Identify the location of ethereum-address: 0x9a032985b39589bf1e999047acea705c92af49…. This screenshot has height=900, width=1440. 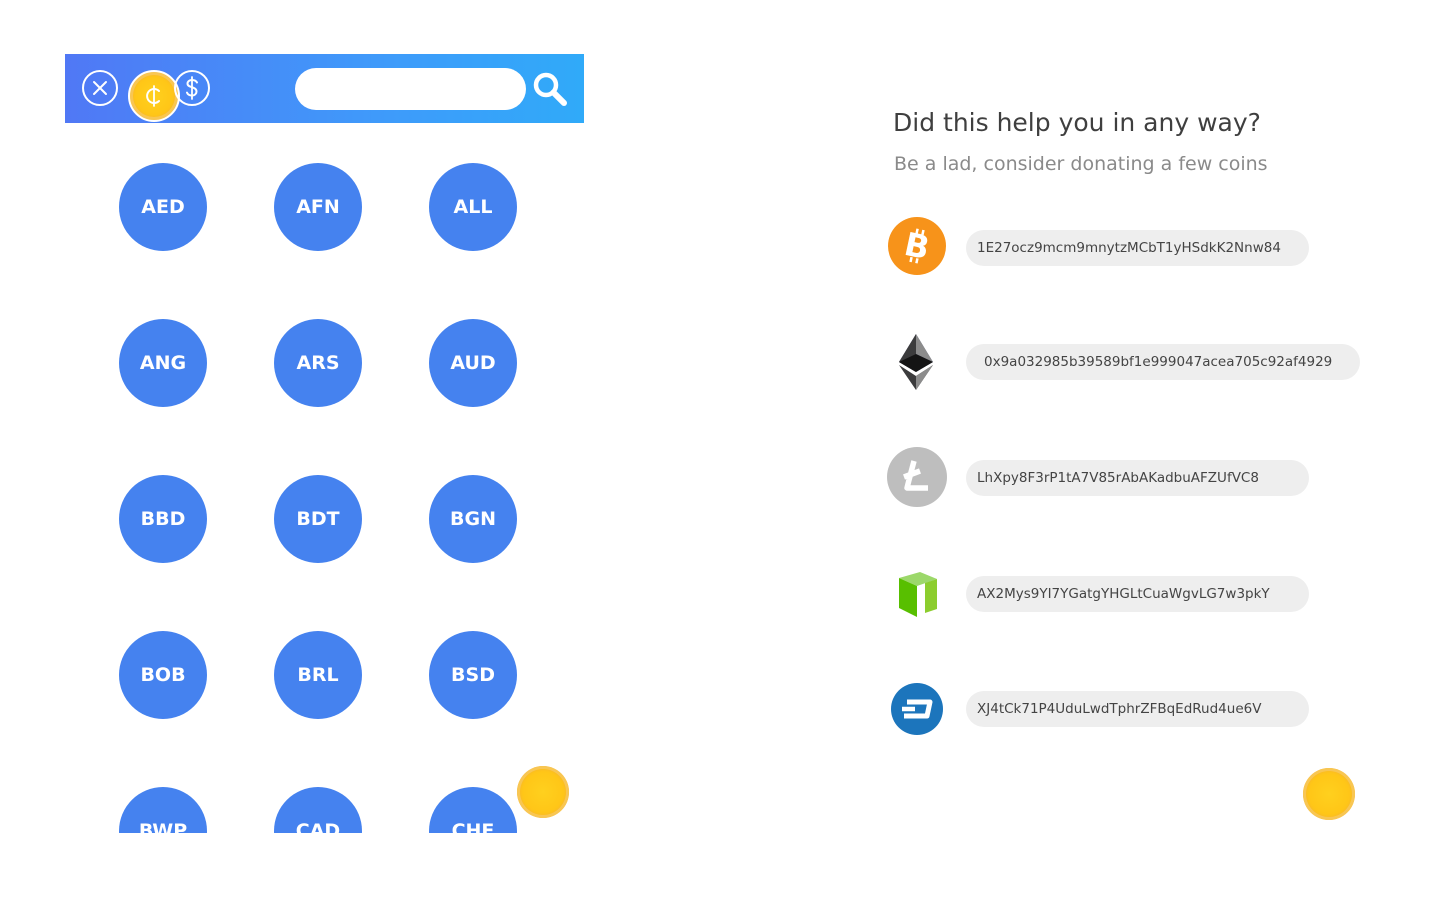
(1163, 362).